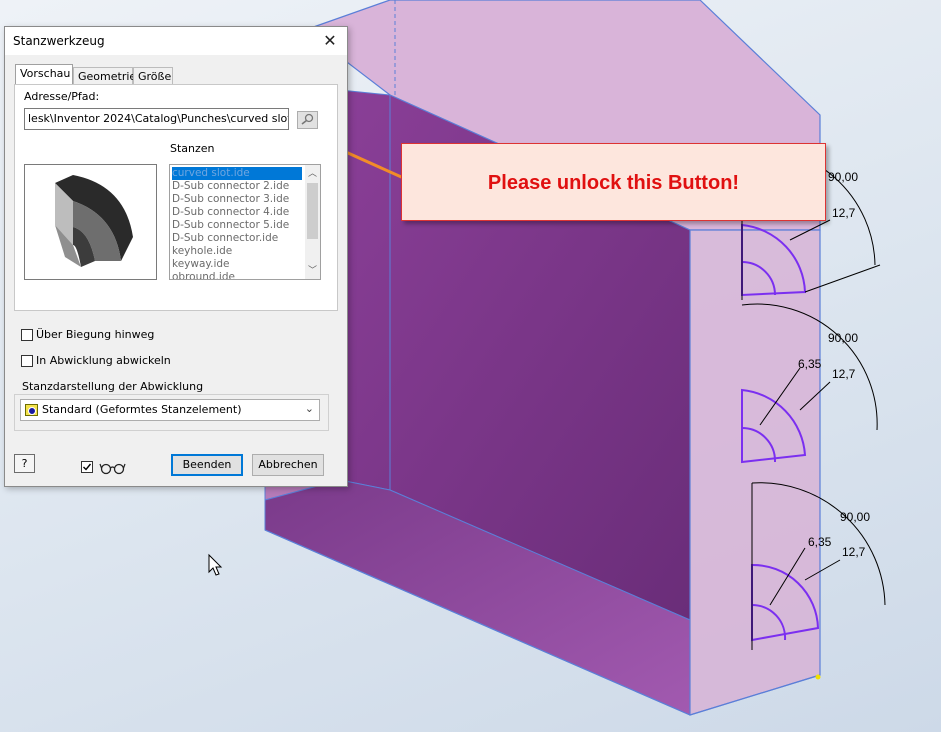 This screenshot has width=941, height=732. Describe the element at coordinates (844, 213) in the screenshot. I see `dim-radius-1: 12,7` at that location.